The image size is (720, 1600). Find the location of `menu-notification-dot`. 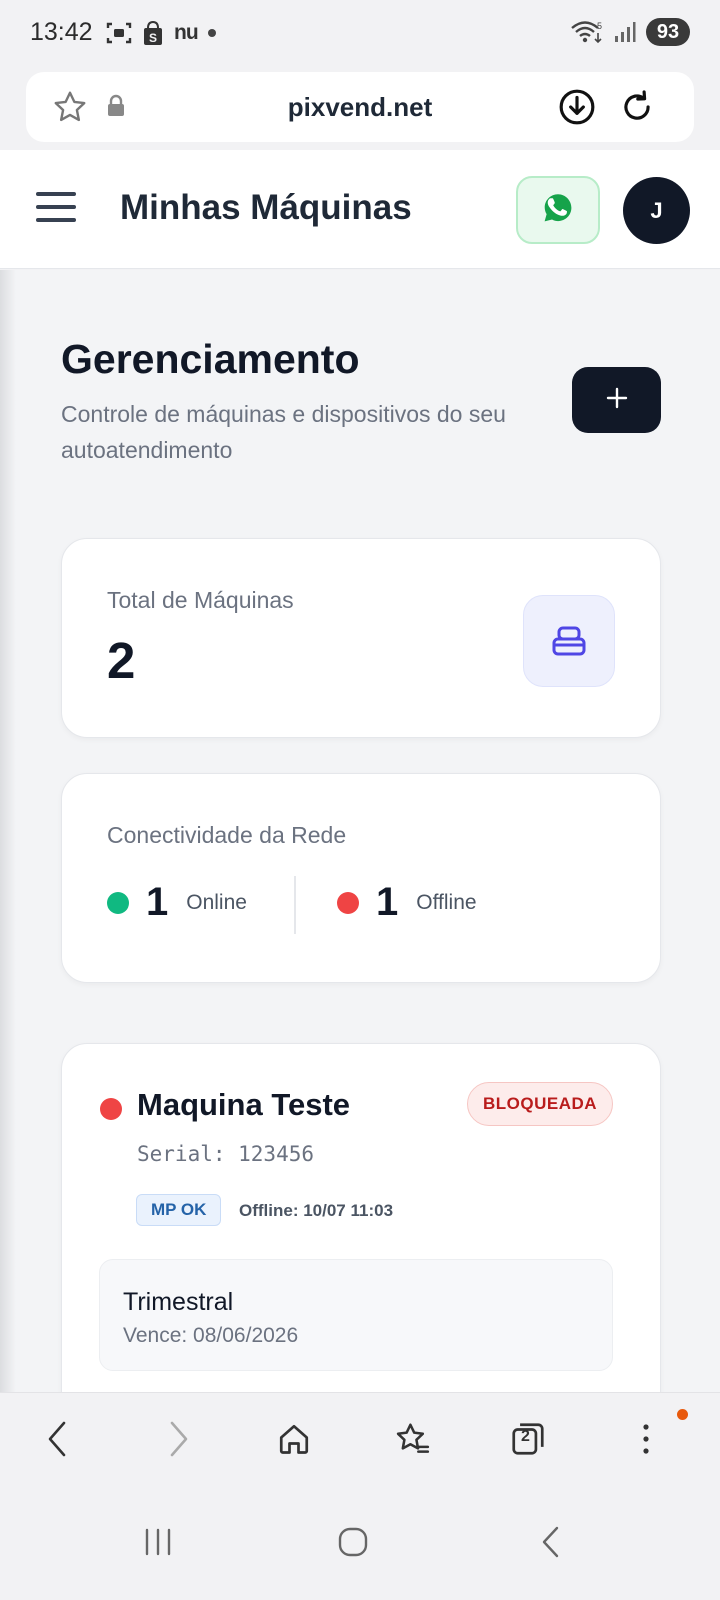

menu-notification-dot is located at coordinates (682, 1414).